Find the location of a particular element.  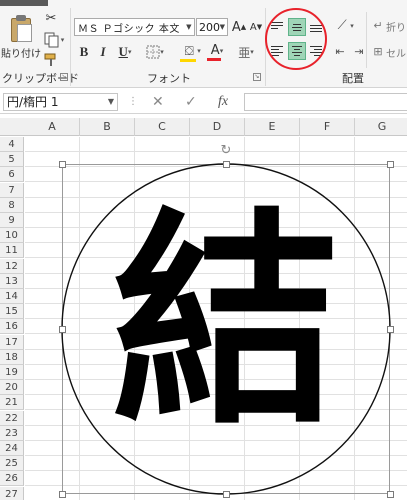

row-header-7: 7 is located at coordinates (12, 190).